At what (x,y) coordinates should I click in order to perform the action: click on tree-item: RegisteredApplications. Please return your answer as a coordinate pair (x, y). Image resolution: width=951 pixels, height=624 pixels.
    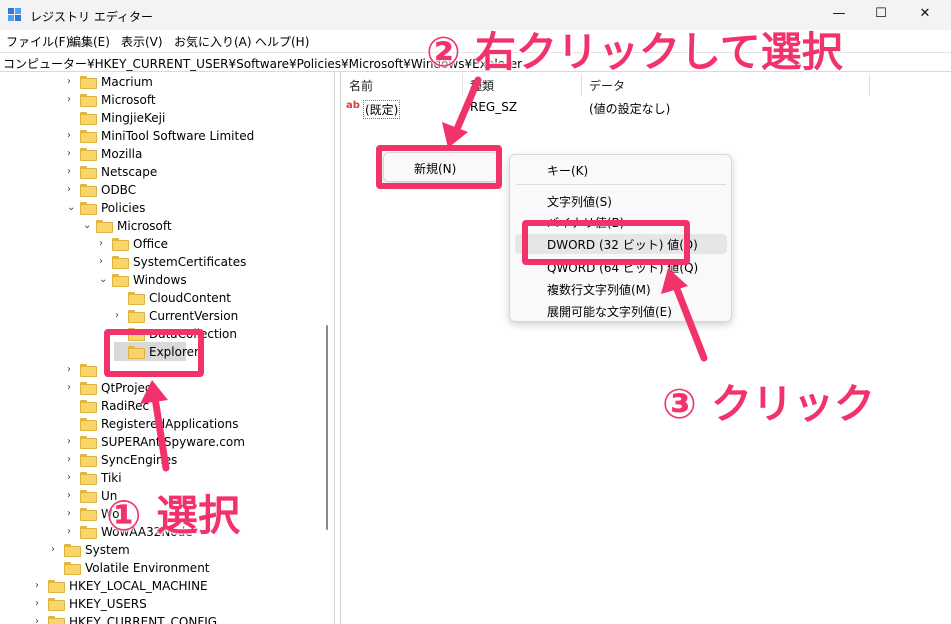
    Looking at the image, I should click on (159, 425).